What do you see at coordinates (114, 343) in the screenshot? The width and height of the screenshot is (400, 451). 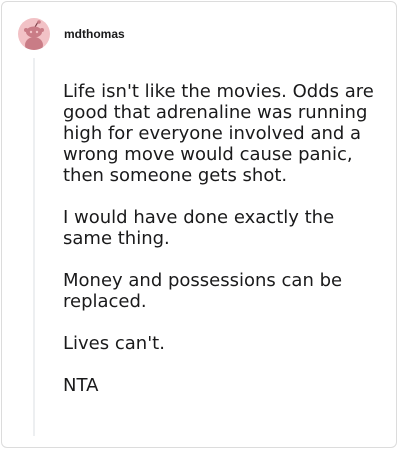 I see `comment-paragraph: Lives can't.` at bounding box center [114, 343].